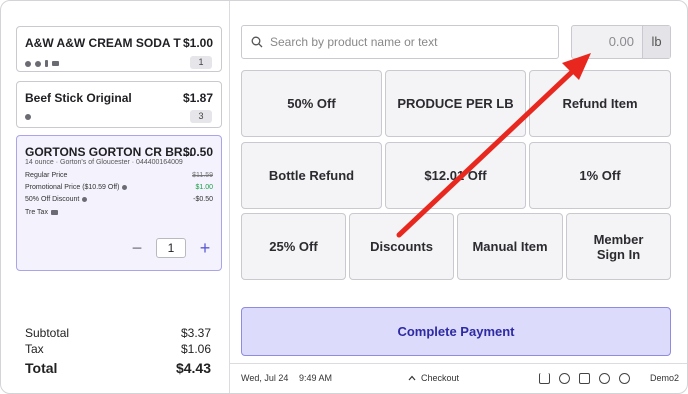 The height and width of the screenshot is (394, 688). What do you see at coordinates (410, 42) in the screenshot?
I see `search-input` at bounding box center [410, 42].